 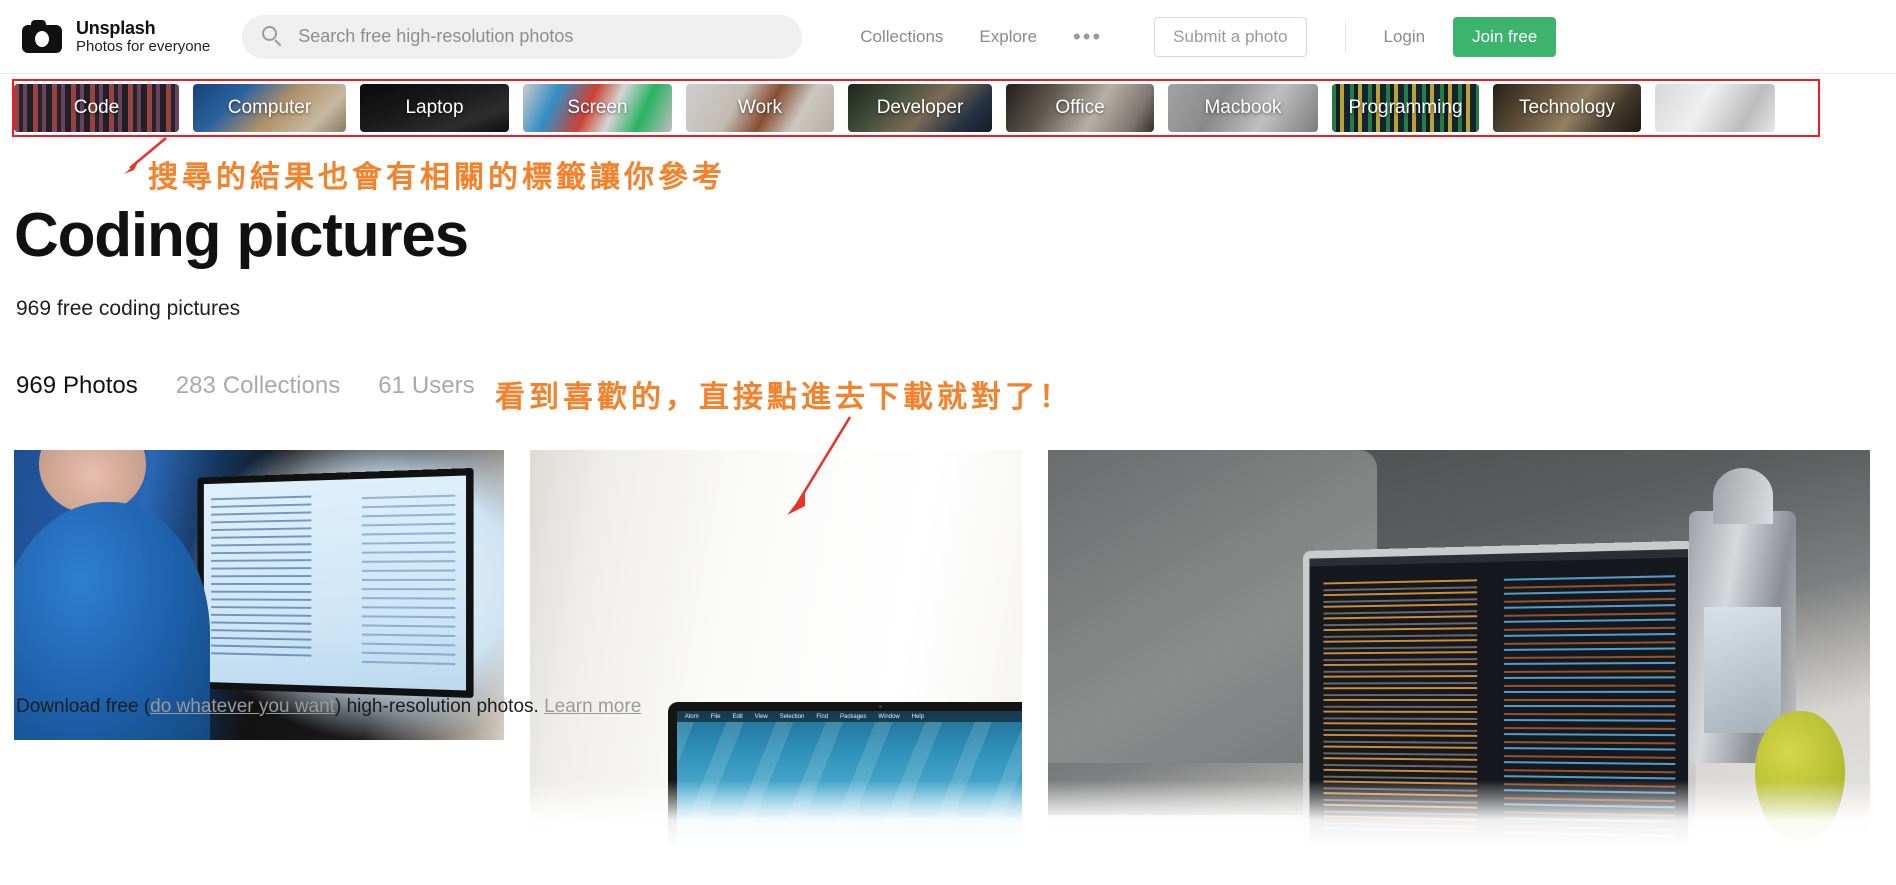 I want to click on result-tabs: 969 Photos 283 Collections 61 Users, so click(x=264, y=386).